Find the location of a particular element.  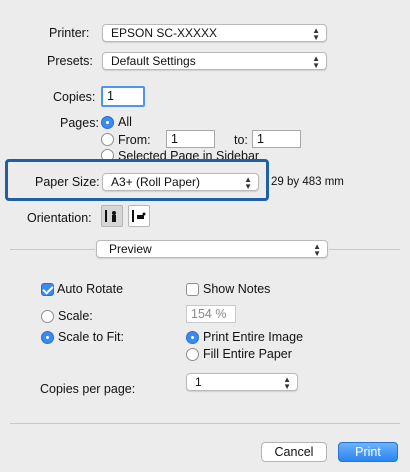

section-separator-left is located at coordinates (52, 249).